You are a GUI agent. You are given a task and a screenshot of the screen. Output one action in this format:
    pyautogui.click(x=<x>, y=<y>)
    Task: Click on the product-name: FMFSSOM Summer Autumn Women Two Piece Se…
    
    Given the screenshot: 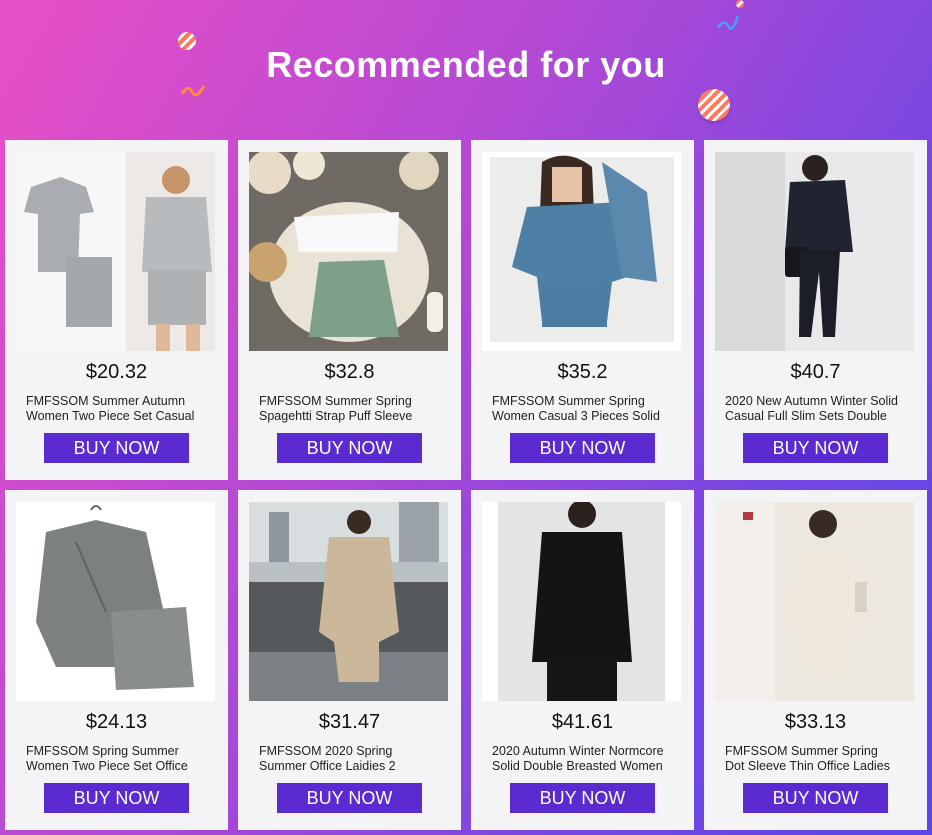 What is the action you would take?
    pyautogui.click(x=118, y=409)
    